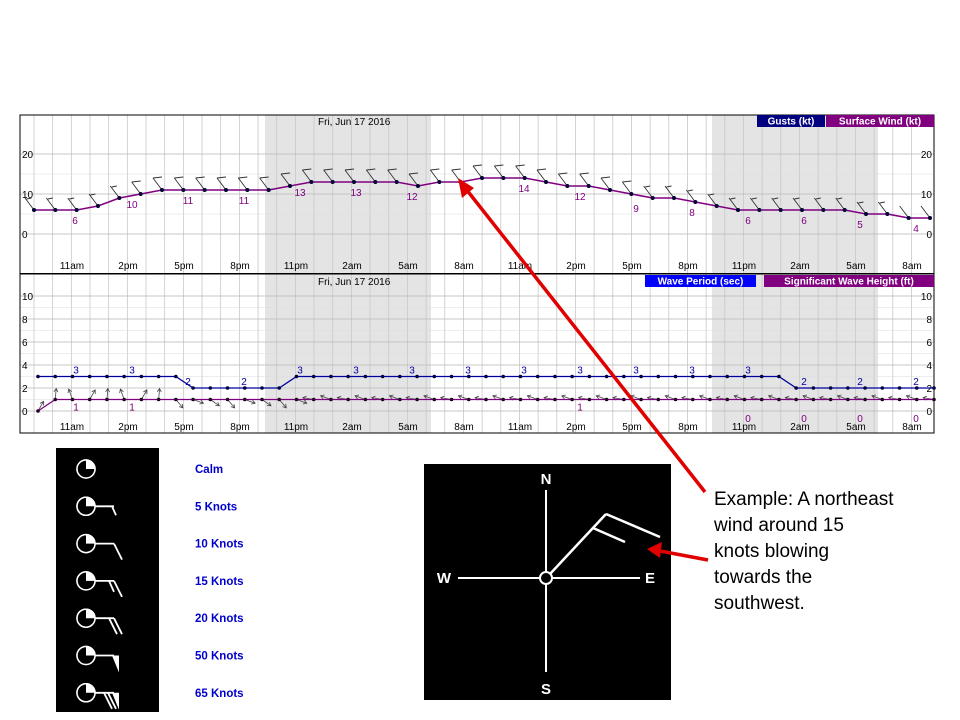 The image size is (960, 720). I want to click on annotation-line: southwest., so click(759, 603).